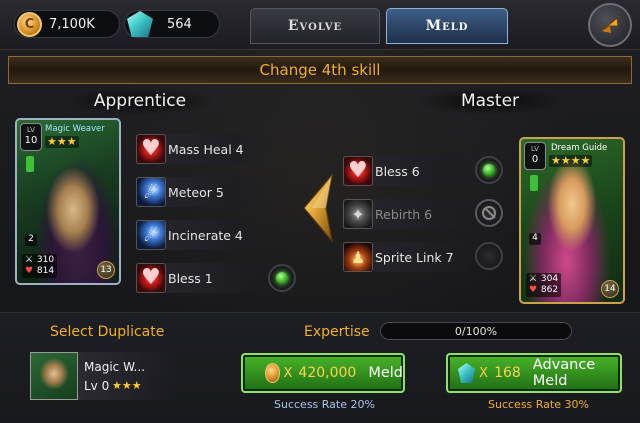 This screenshot has width=640, height=423. What do you see at coordinates (205, 235) in the screenshot?
I see `skill-label: Incinerate 4` at bounding box center [205, 235].